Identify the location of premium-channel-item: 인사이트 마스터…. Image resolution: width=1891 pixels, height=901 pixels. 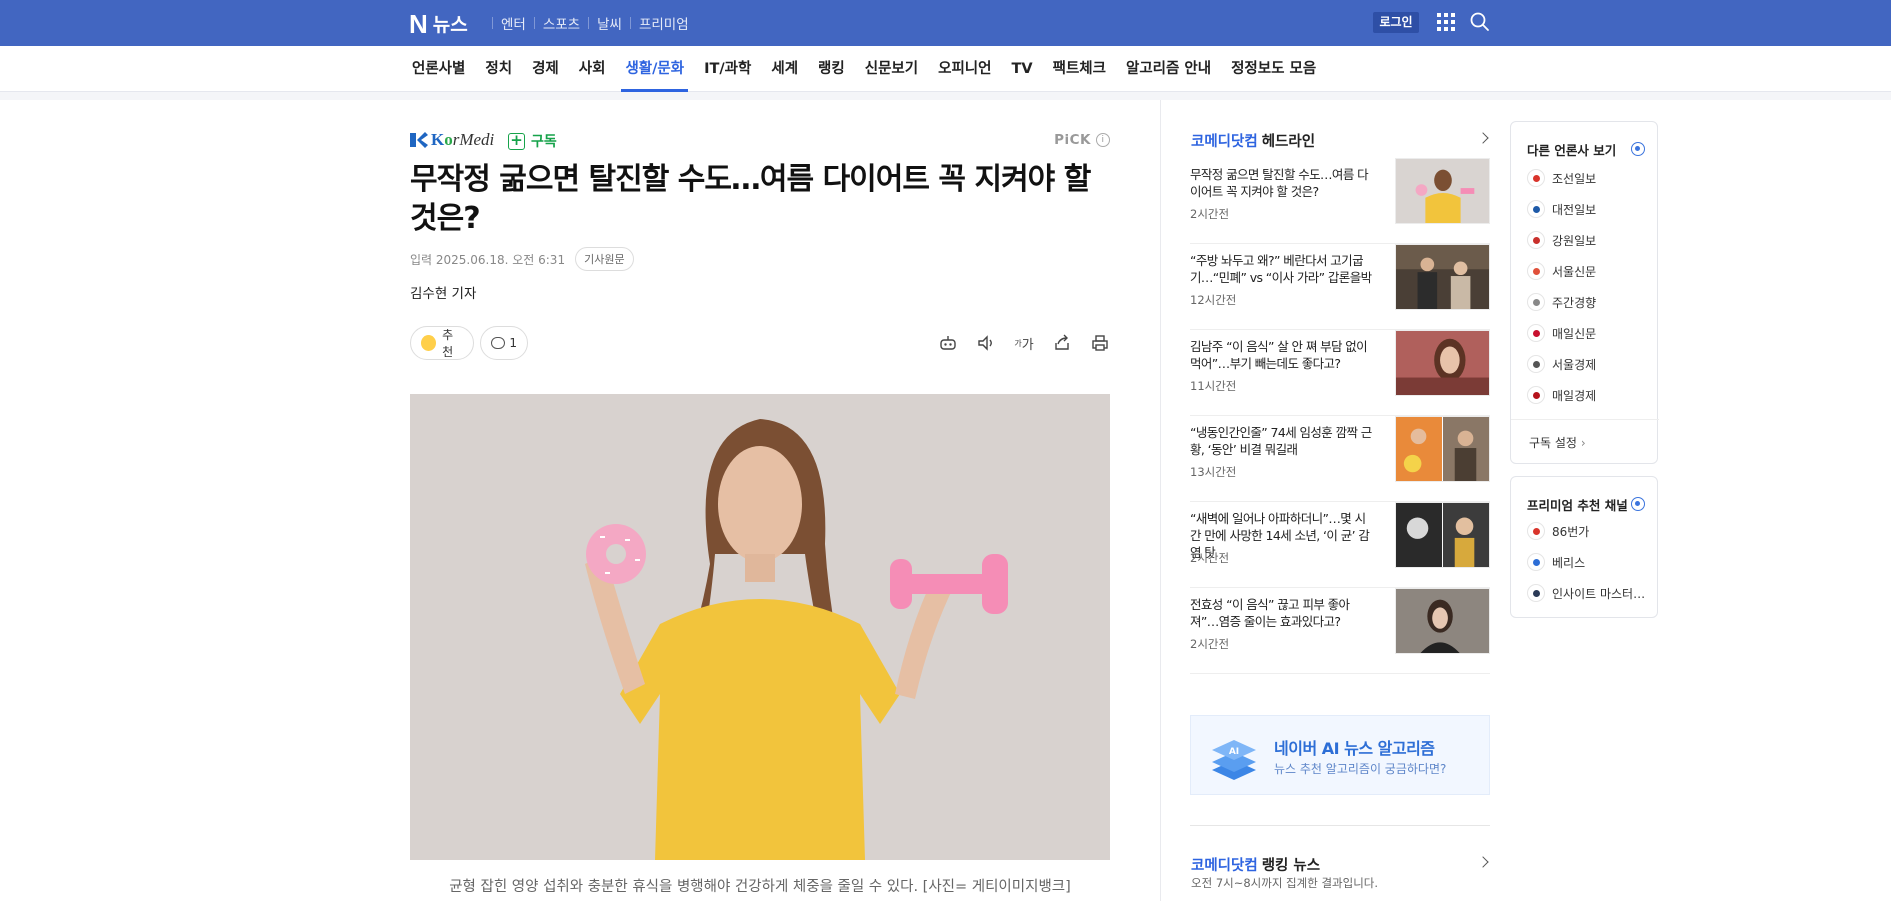
(1586, 593).